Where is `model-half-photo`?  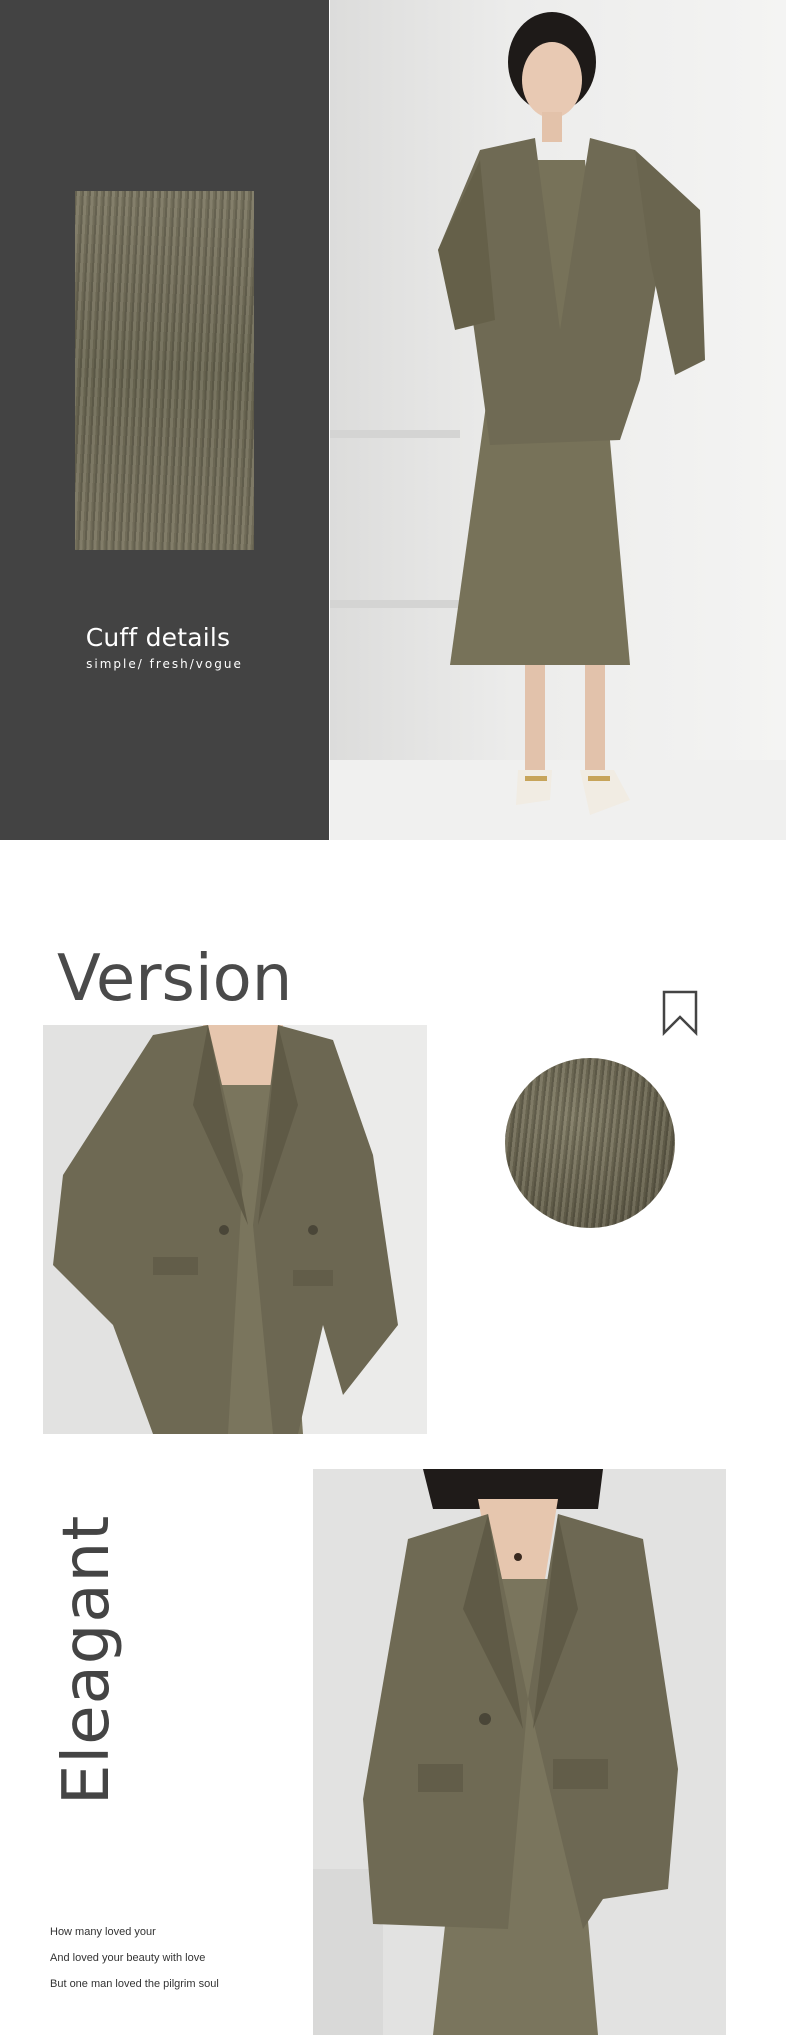
model-half-photo is located at coordinates (235, 1229).